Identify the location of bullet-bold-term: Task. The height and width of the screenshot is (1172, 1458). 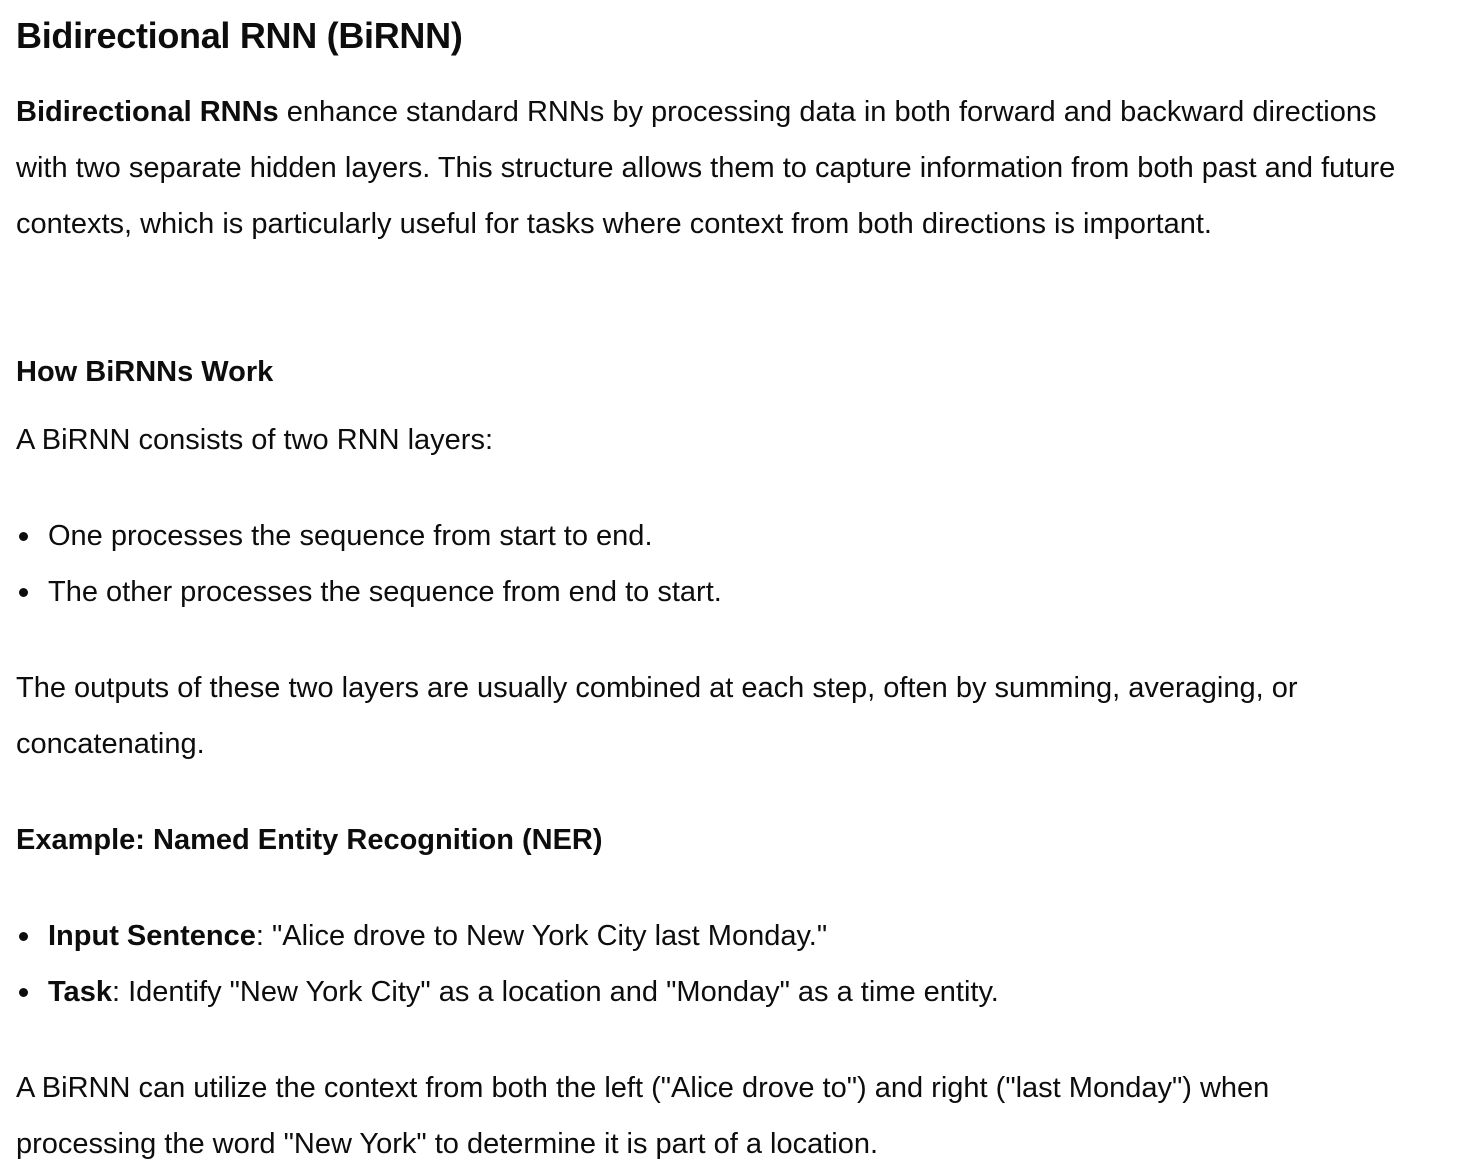
(80, 992).